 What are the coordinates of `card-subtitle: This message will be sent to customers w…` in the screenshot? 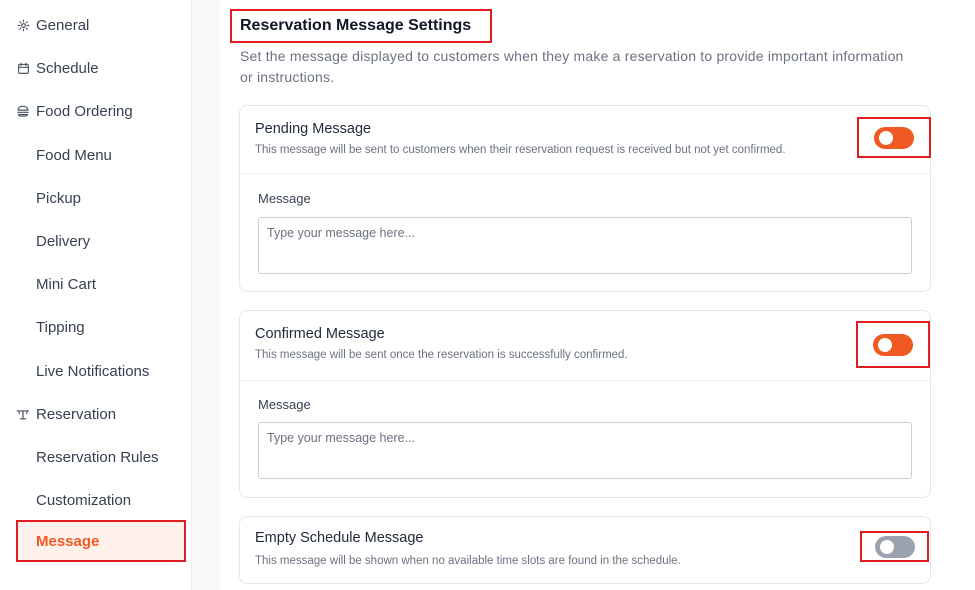 It's located at (520, 150).